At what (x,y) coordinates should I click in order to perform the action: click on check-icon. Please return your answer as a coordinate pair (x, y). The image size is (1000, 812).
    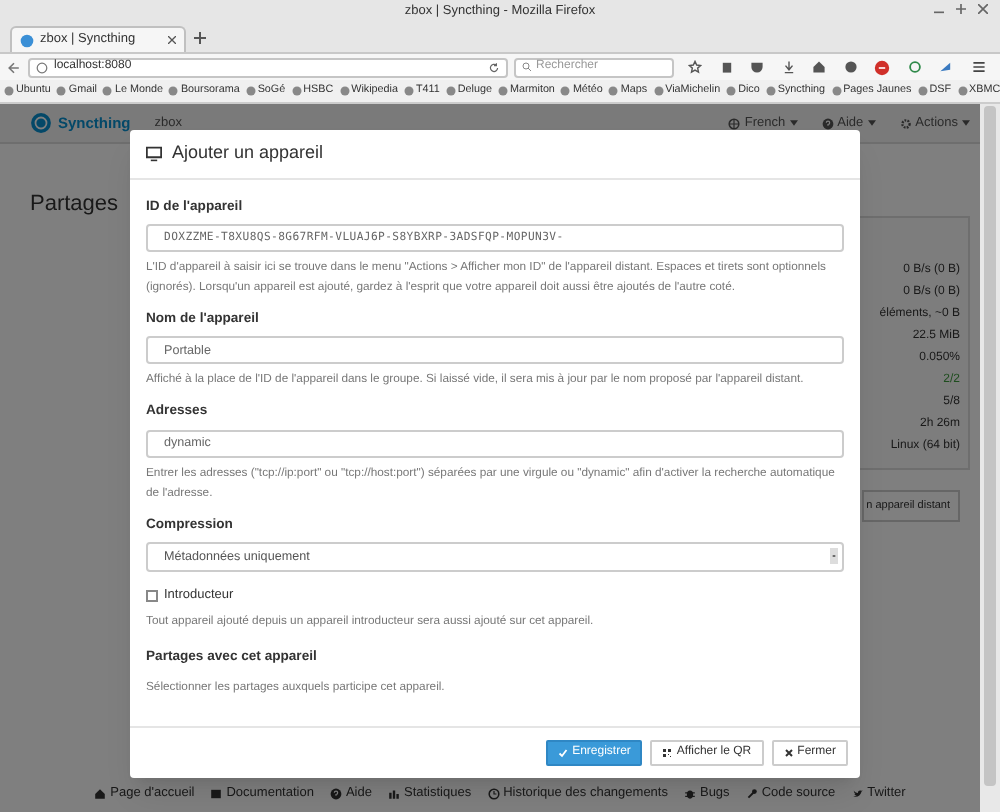
    Looking at the image, I should click on (563, 752).